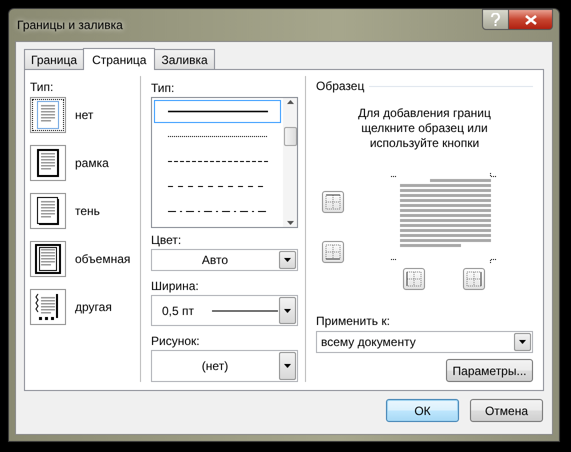 Image resolution: width=571 pixels, height=452 pixels. I want to click on width-dropdown: 0,5 пт, so click(224, 310).